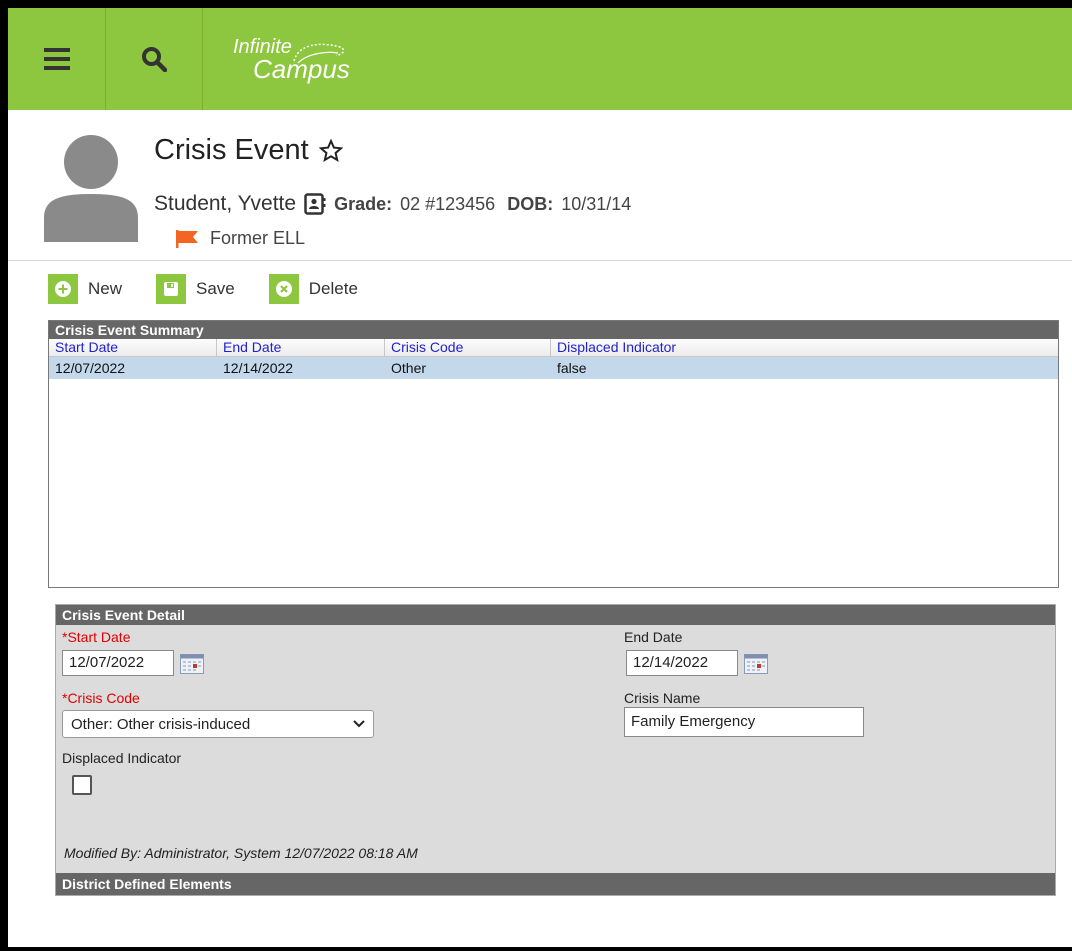  What do you see at coordinates (258, 368) in the screenshot?
I see `cell-end-date: 12/14/2022` at bounding box center [258, 368].